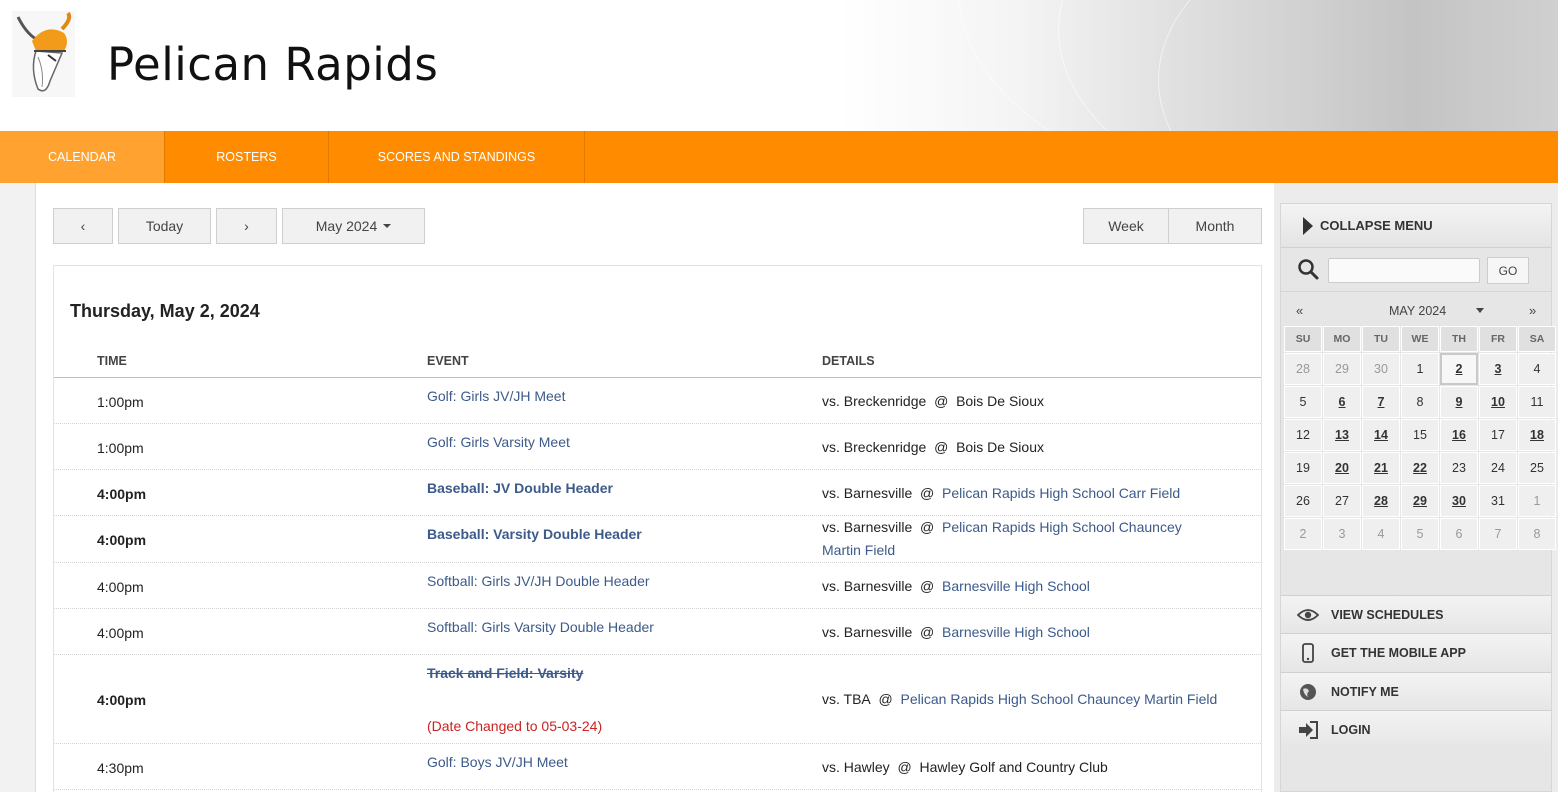 The image size is (1558, 792). Describe the element at coordinates (1342, 468) in the screenshot. I see `calendar-day: 20` at that location.